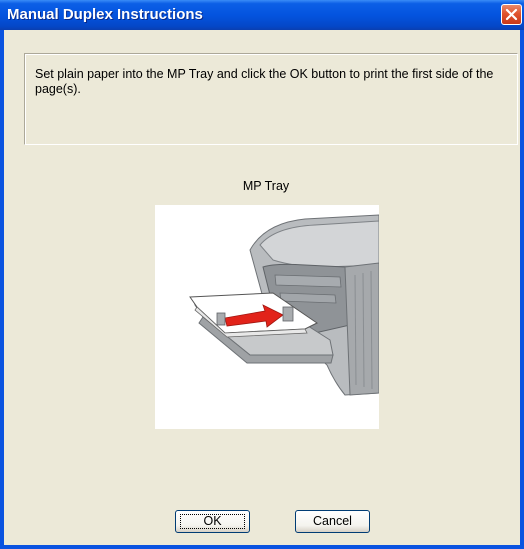 Image resolution: width=524 pixels, height=549 pixels. I want to click on cancel-button: Cancel, so click(332, 521).